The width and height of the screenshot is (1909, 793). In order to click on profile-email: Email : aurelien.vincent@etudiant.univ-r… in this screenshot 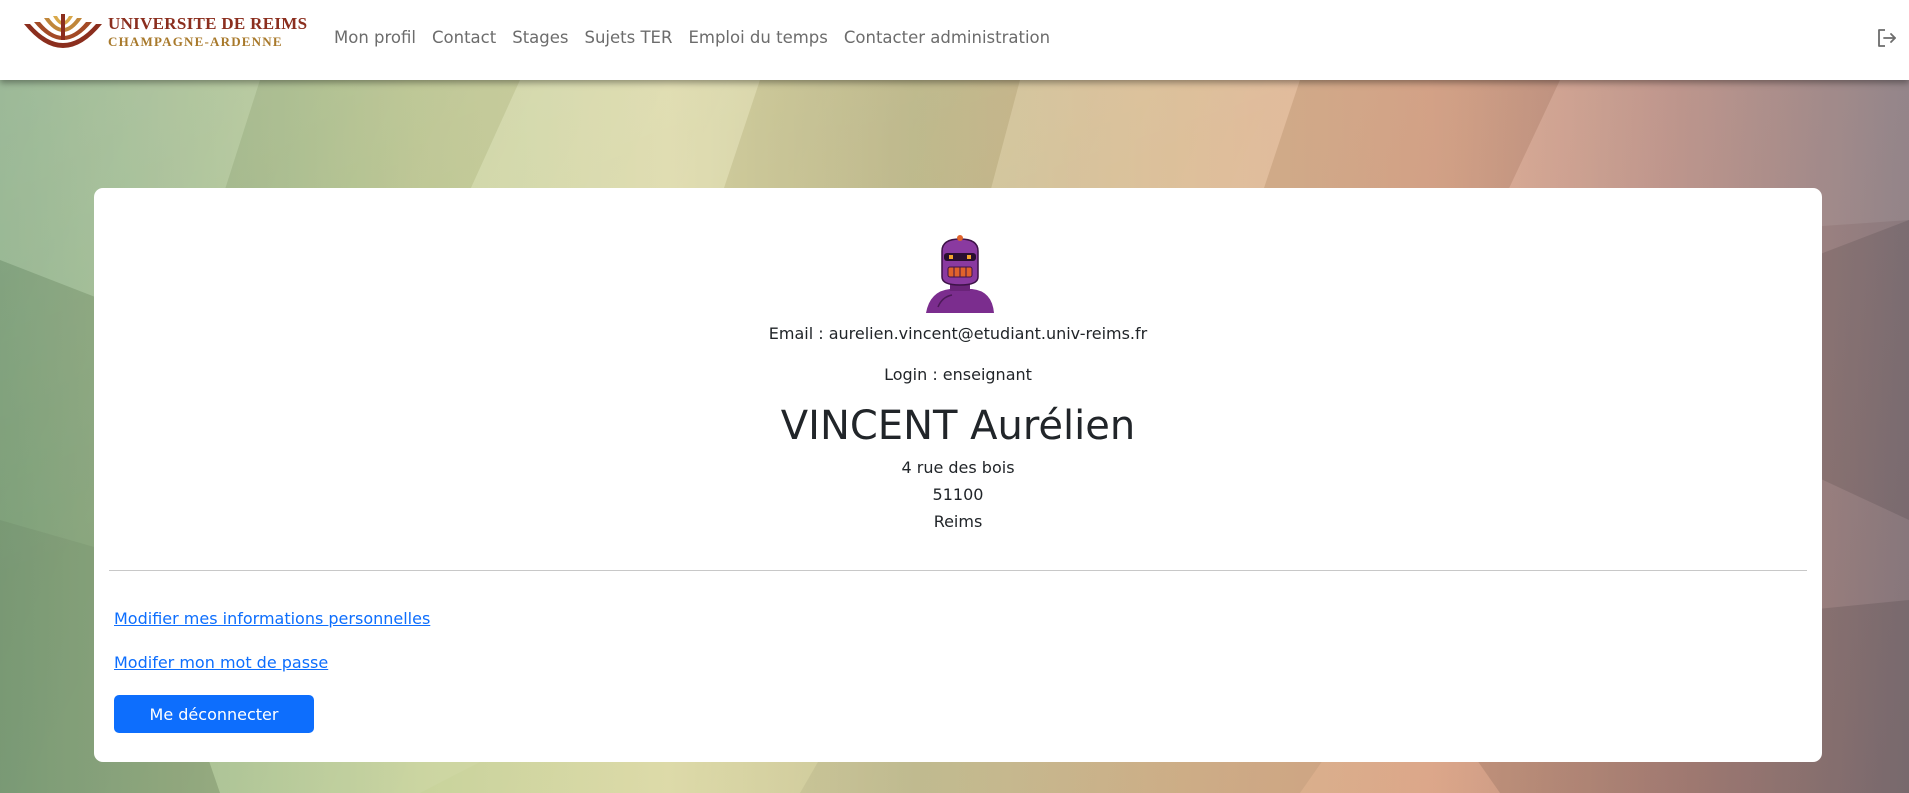, I will do `click(958, 333)`.